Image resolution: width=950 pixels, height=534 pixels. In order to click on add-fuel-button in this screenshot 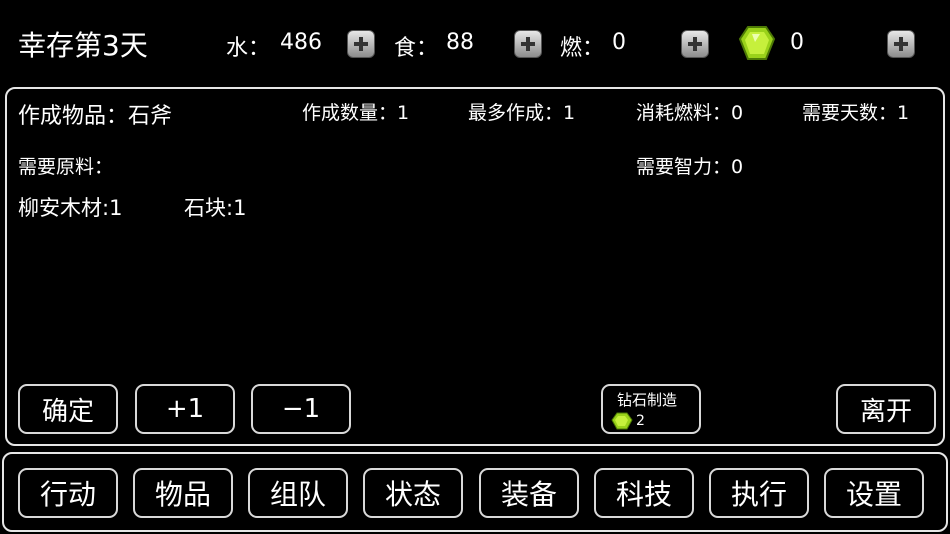, I will do `click(695, 44)`.